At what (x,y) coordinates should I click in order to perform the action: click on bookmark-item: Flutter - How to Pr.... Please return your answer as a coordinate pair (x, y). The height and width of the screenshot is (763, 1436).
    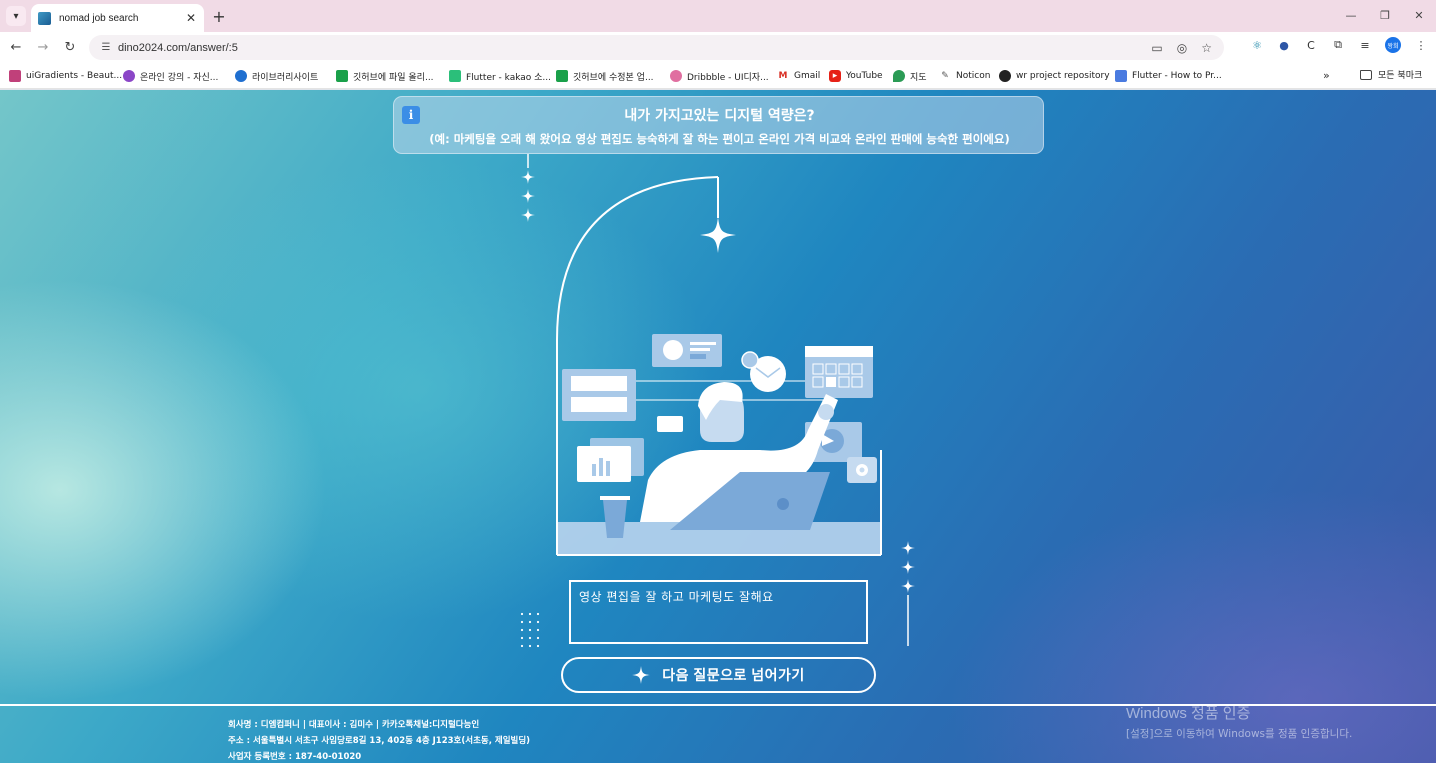
    Looking at the image, I should click on (1168, 76).